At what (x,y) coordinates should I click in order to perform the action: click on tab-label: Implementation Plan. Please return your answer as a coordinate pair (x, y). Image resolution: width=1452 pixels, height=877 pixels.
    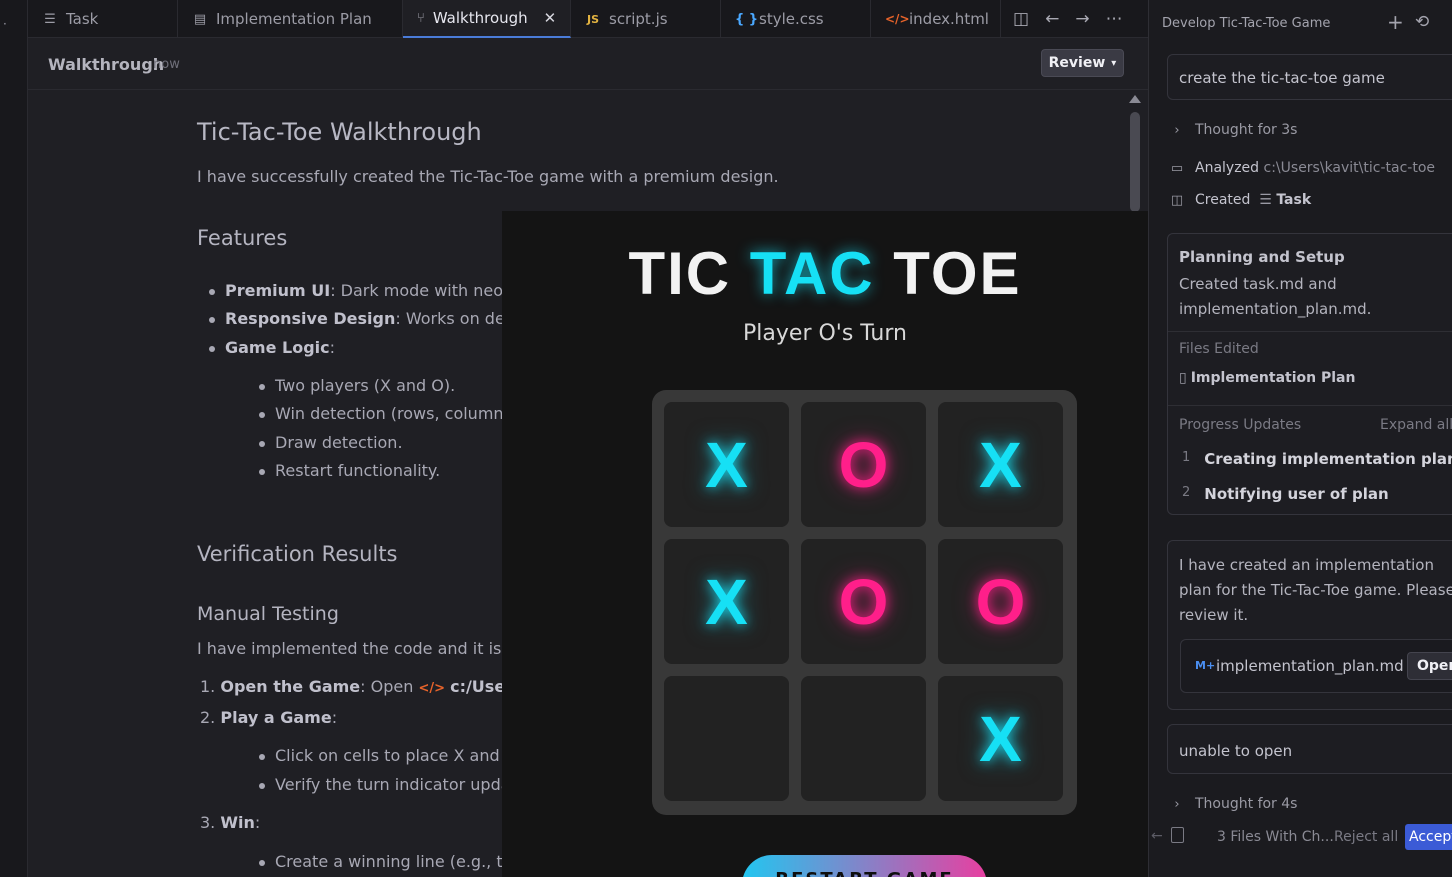
    Looking at the image, I should click on (294, 19).